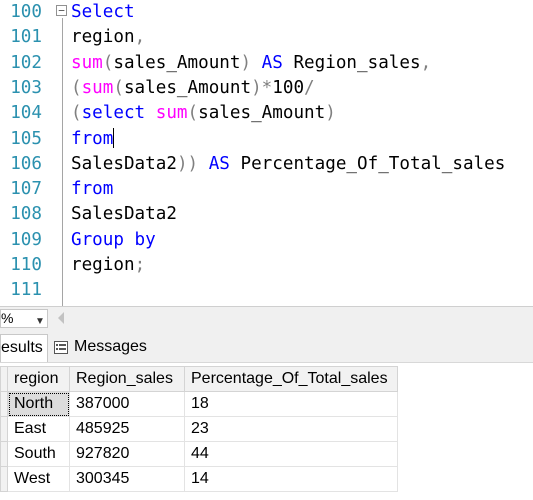  Describe the element at coordinates (187, 163) in the screenshot. I see `code-token: ))` at that location.